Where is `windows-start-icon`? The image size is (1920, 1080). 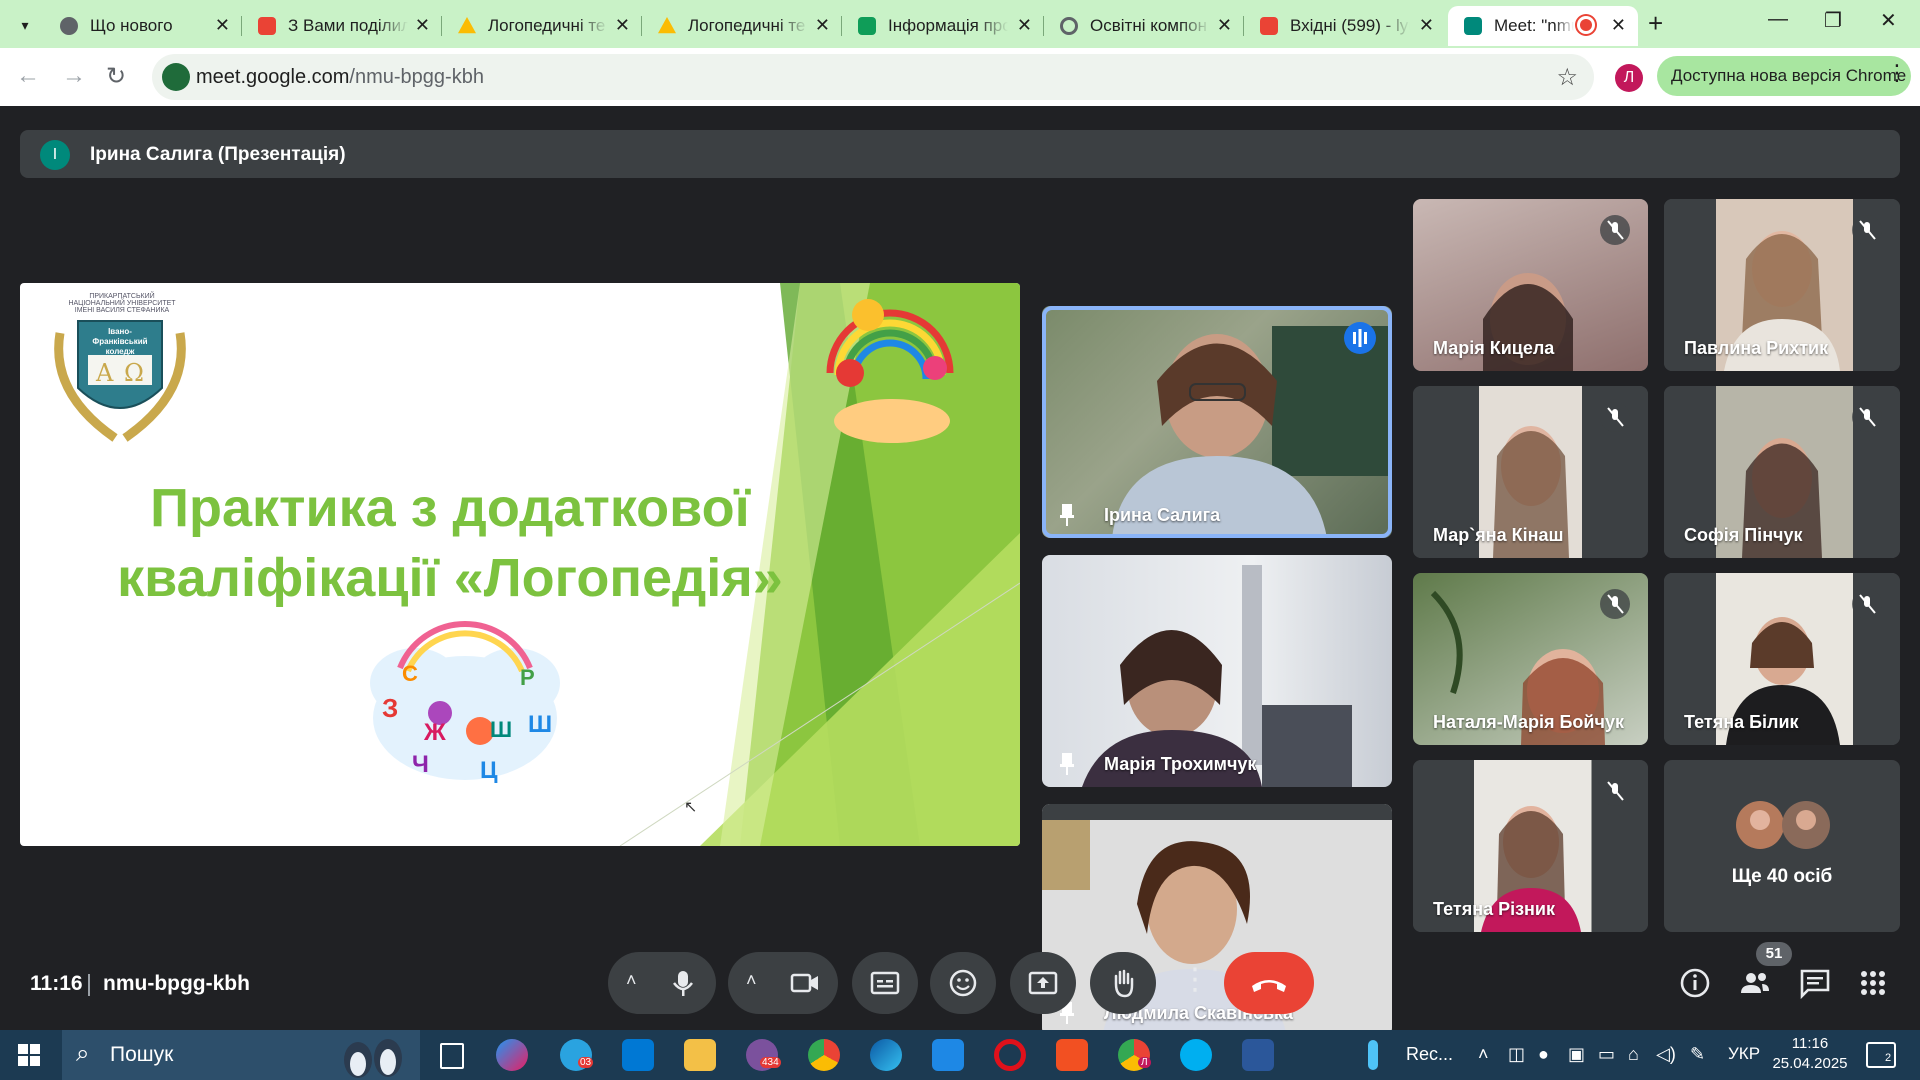 windows-start-icon is located at coordinates (29, 1055).